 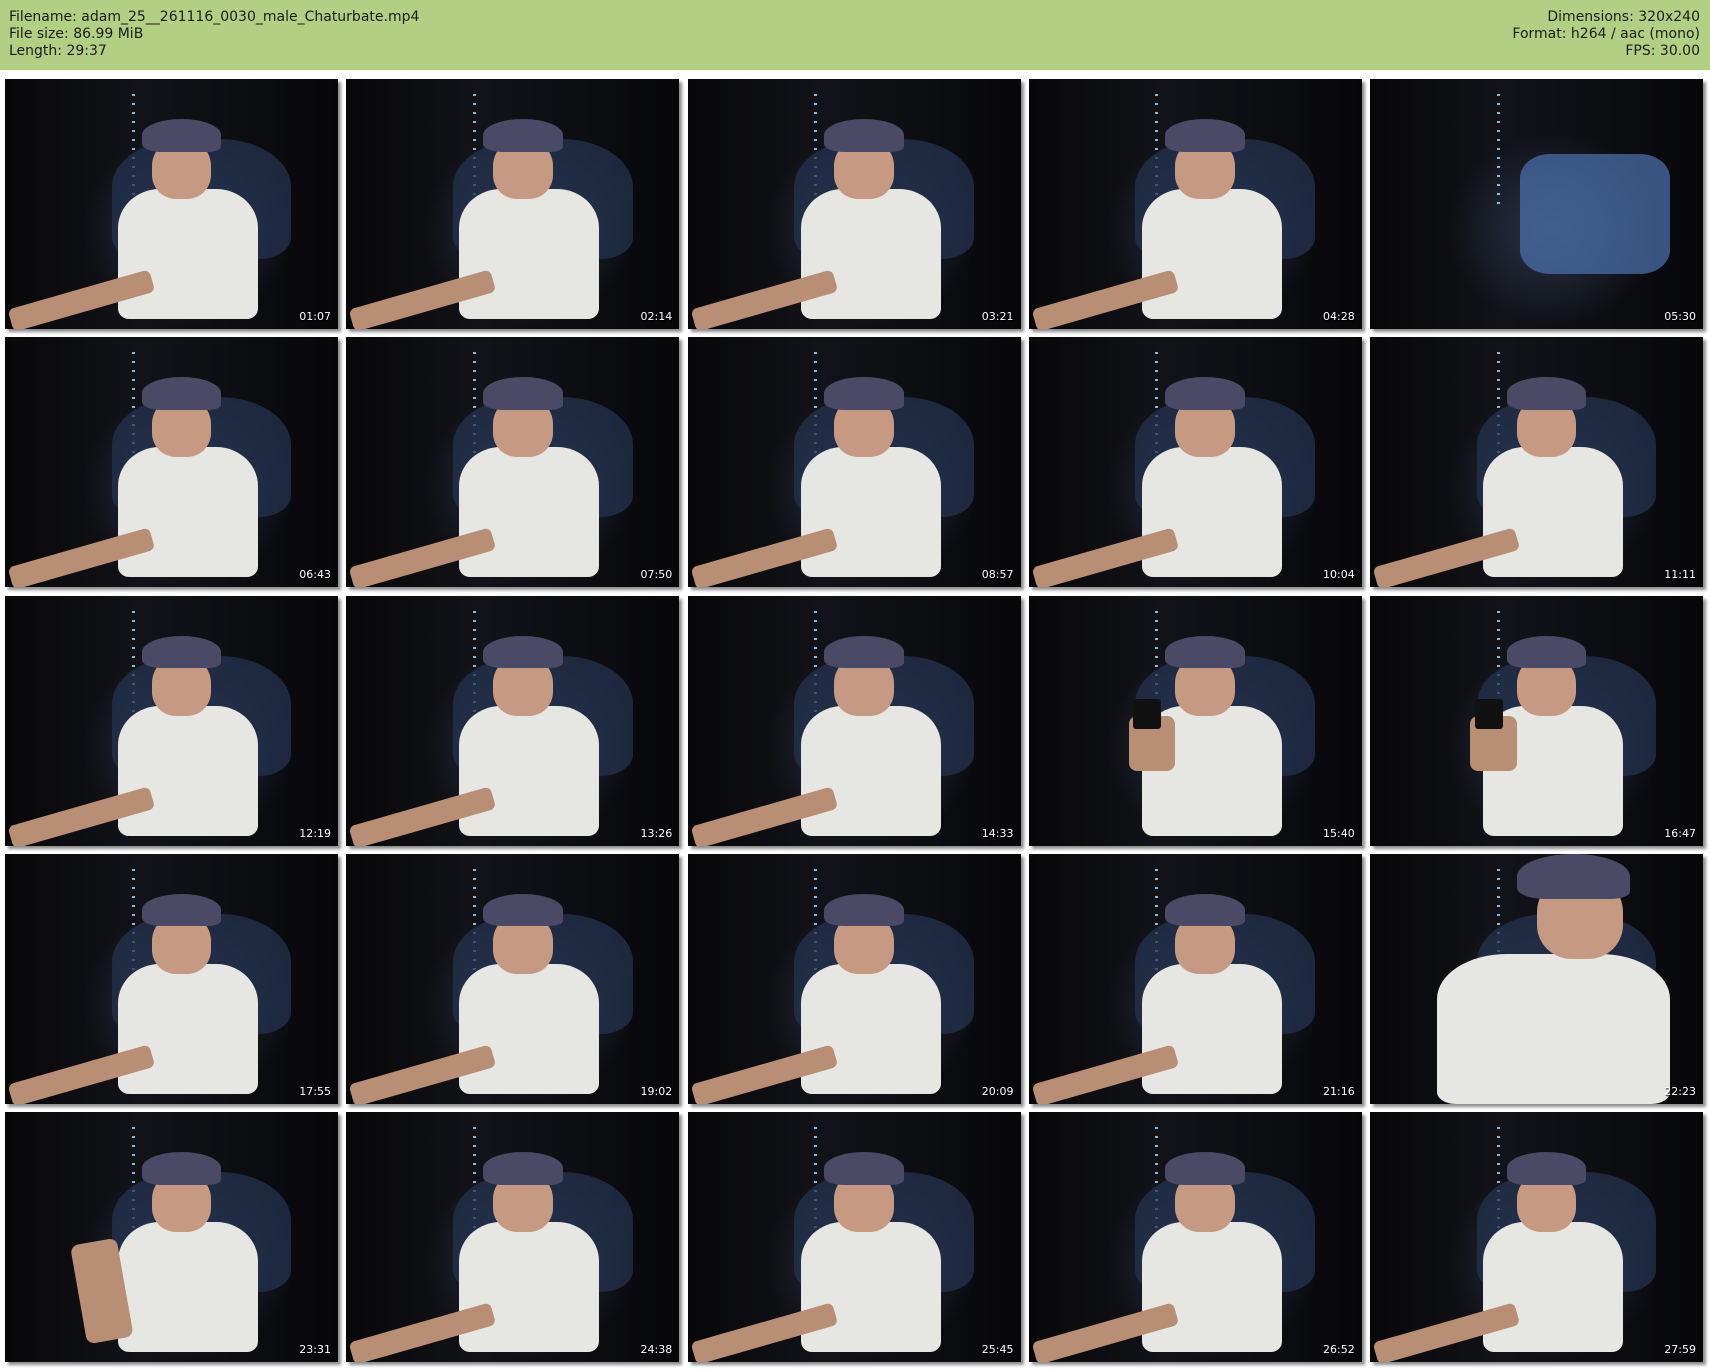 What do you see at coordinates (656, 575) in the screenshot?
I see `thumbnail-timestamp: 07:50` at bounding box center [656, 575].